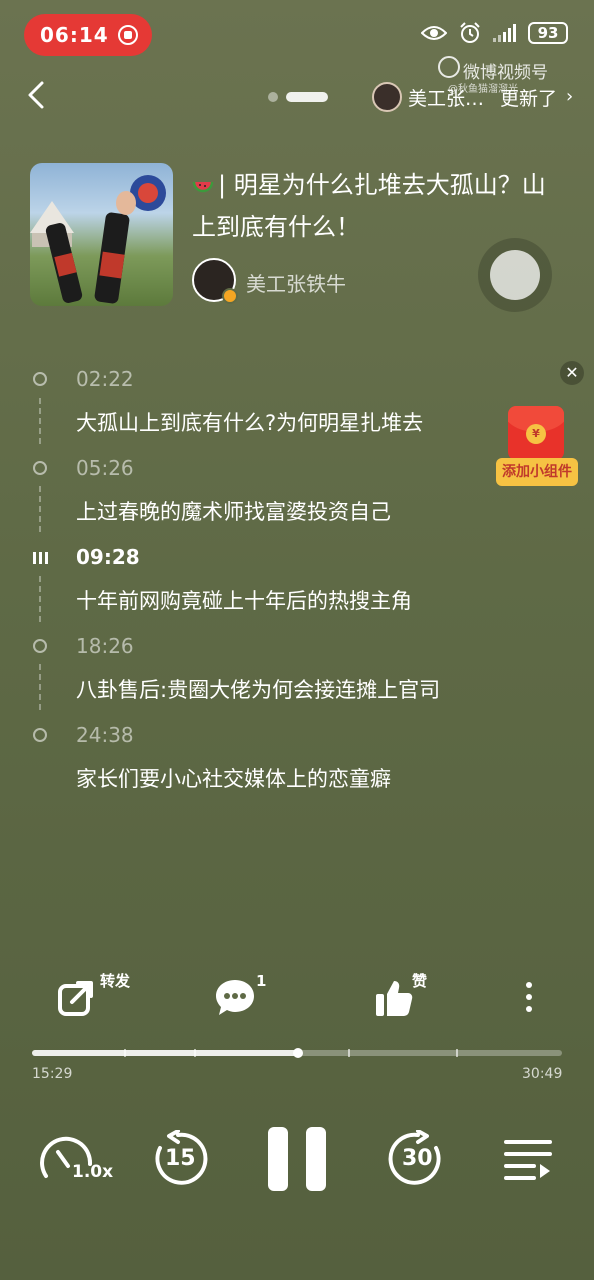  What do you see at coordinates (76, 1160) in the screenshot?
I see `speed-button: 1.0x` at bounding box center [76, 1160].